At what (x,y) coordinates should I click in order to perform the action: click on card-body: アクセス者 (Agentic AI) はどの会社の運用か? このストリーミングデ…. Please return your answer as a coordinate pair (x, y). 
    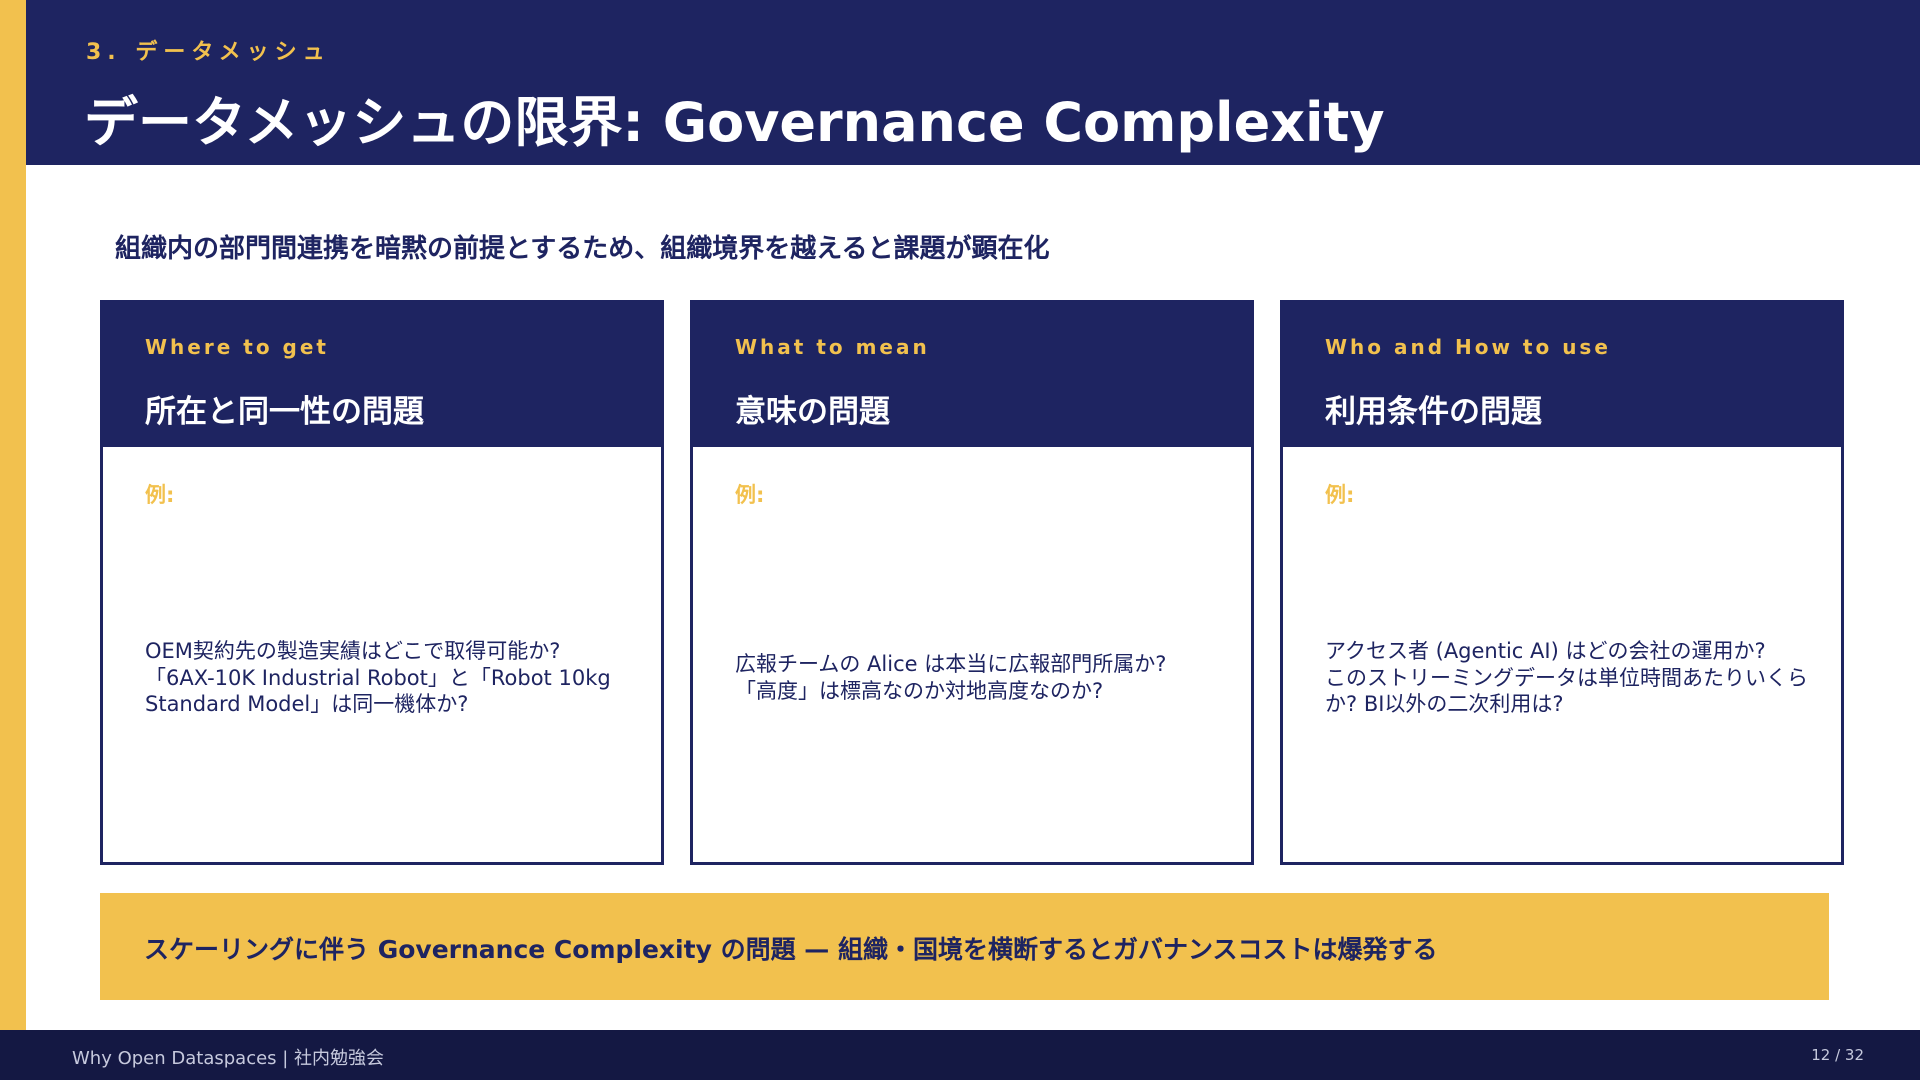
    Looking at the image, I should click on (1568, 678).